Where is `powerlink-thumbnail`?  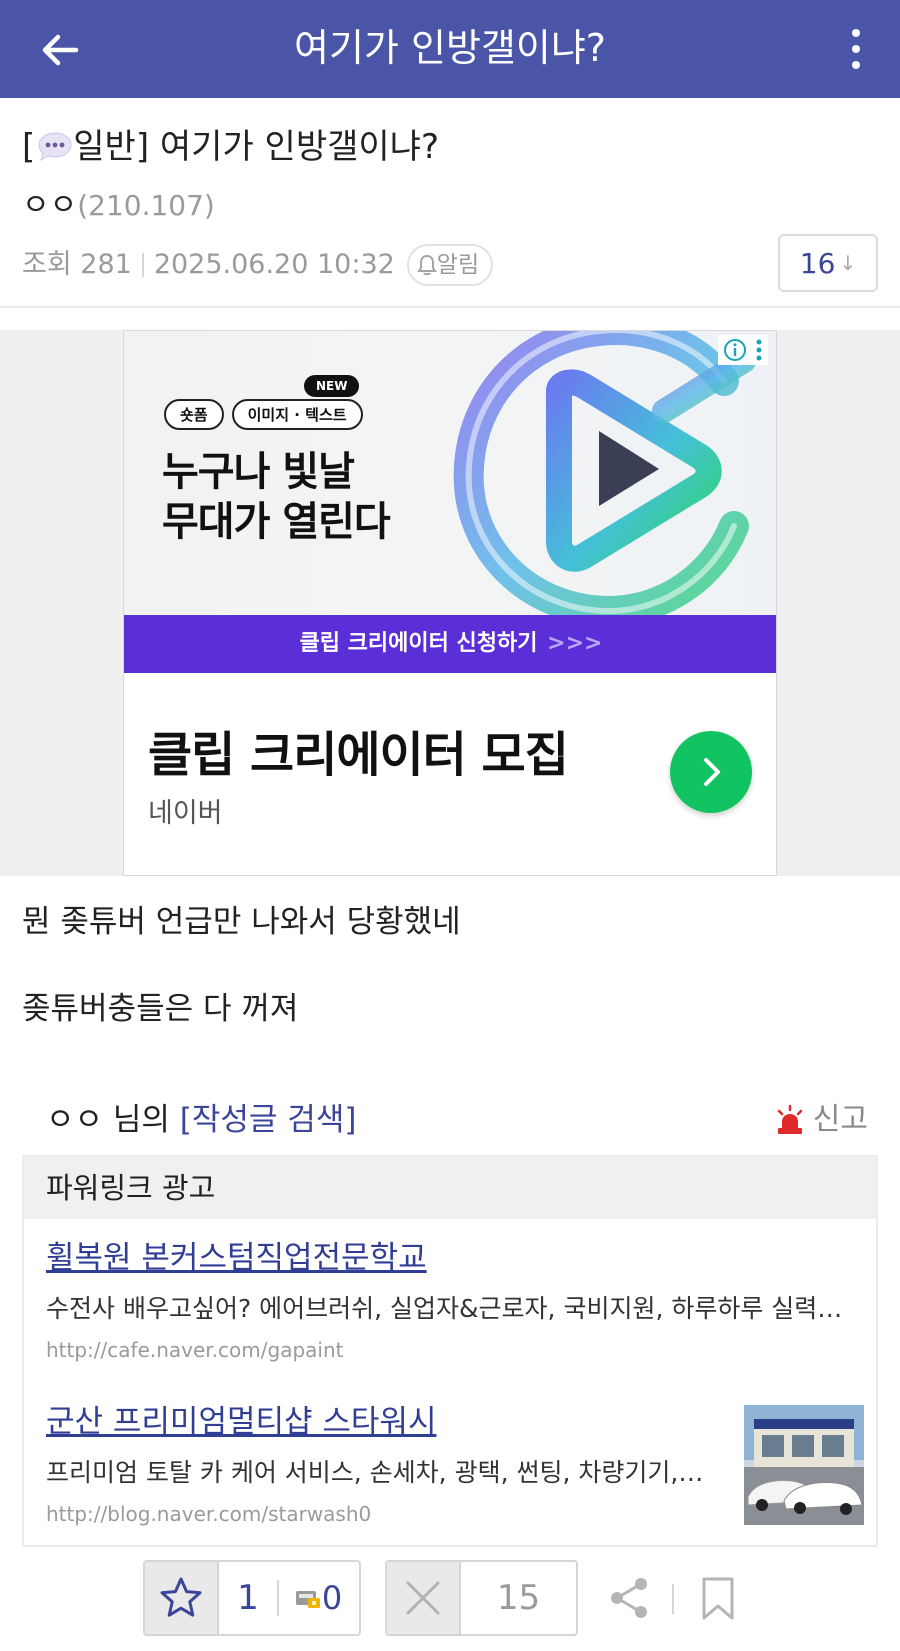 powerlink-thumbnail is located at coordinates (804, 1465).